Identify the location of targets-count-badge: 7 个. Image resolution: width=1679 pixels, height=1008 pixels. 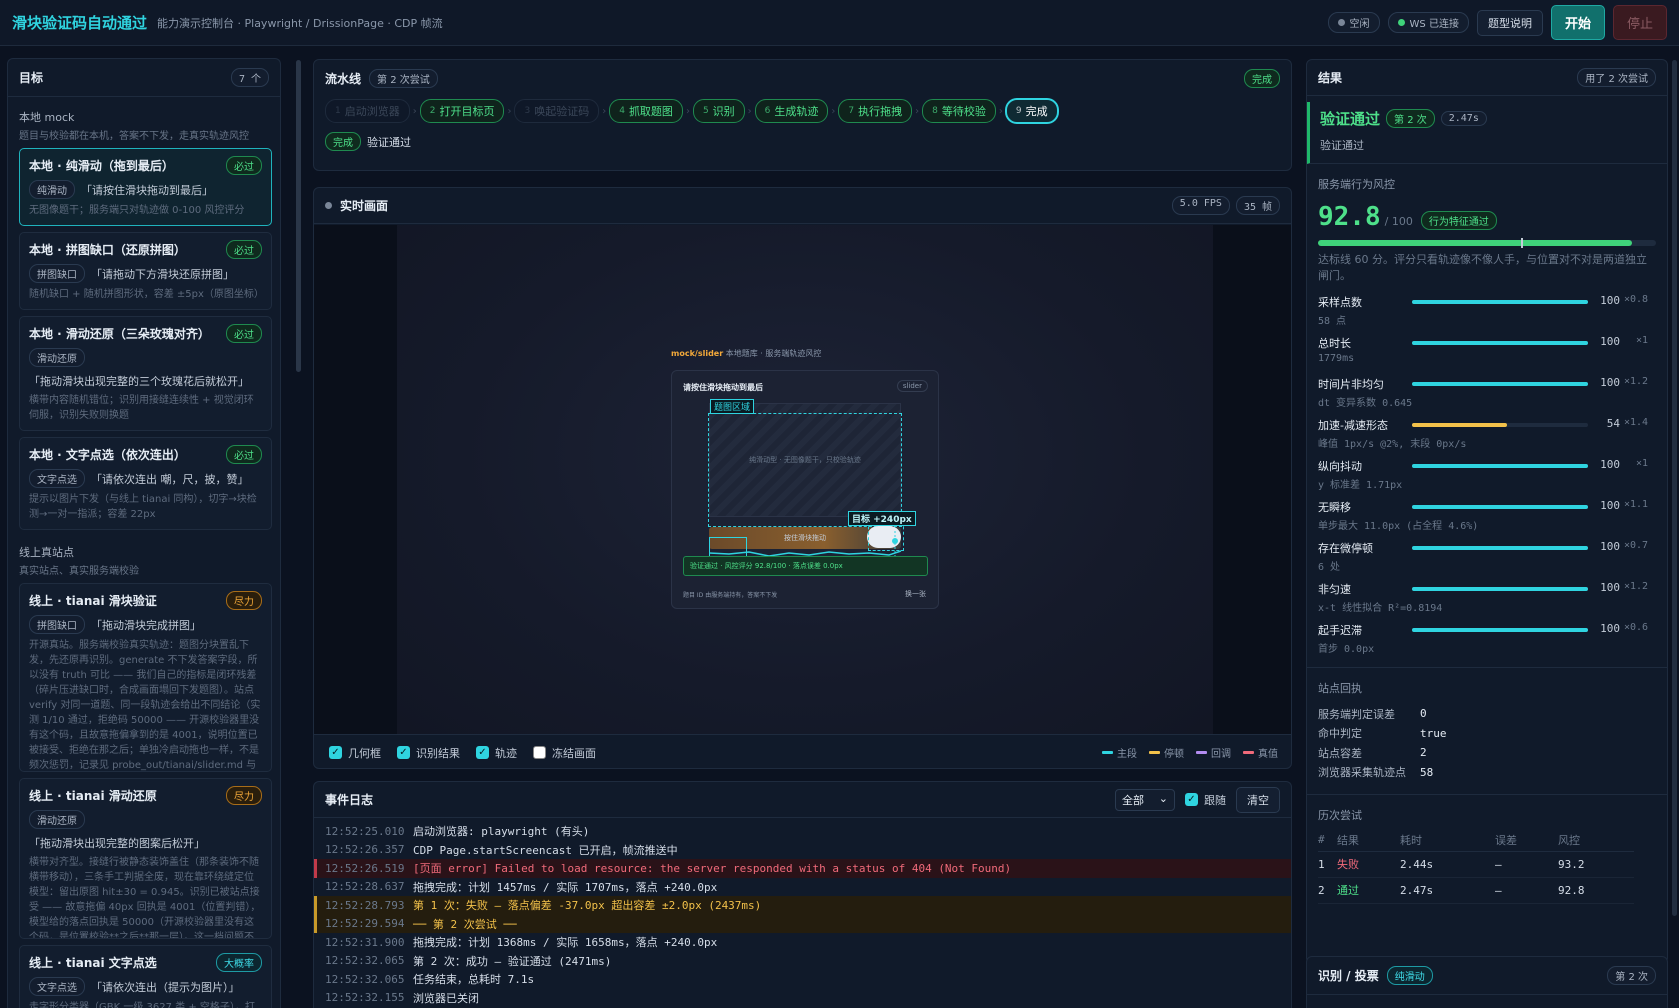
(249, 77).